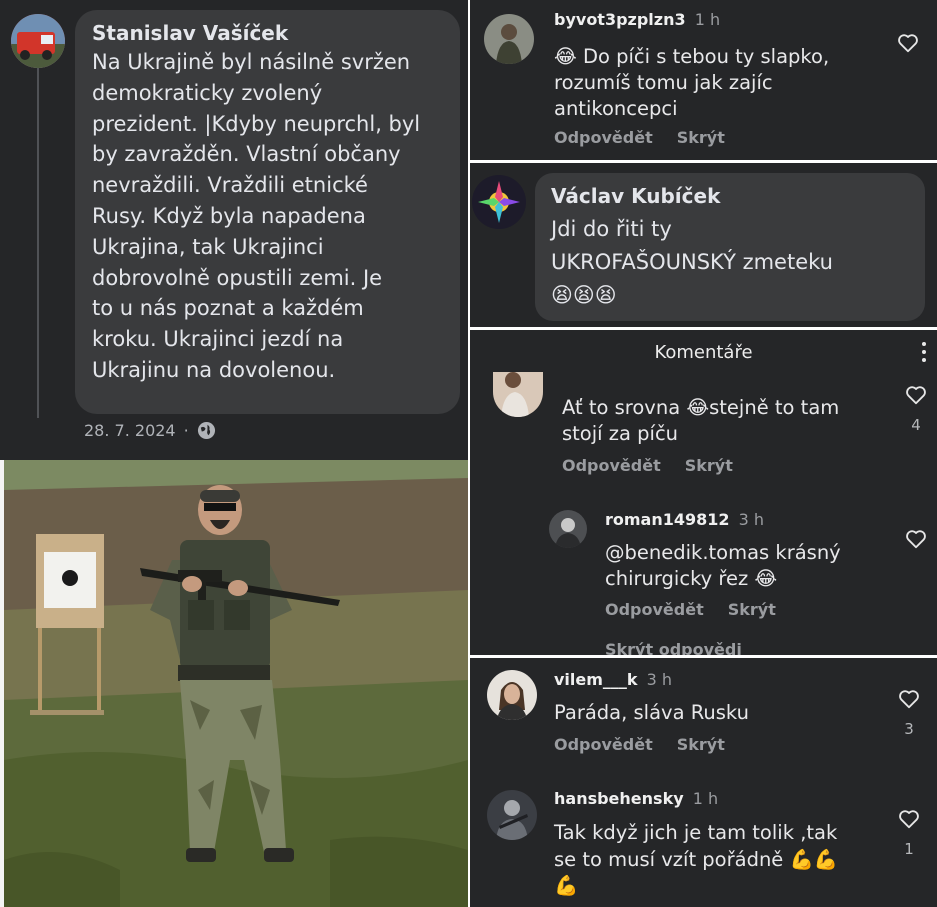 The image size is (937, 907). I want to click on username: vilem___k, so click(596, 679).